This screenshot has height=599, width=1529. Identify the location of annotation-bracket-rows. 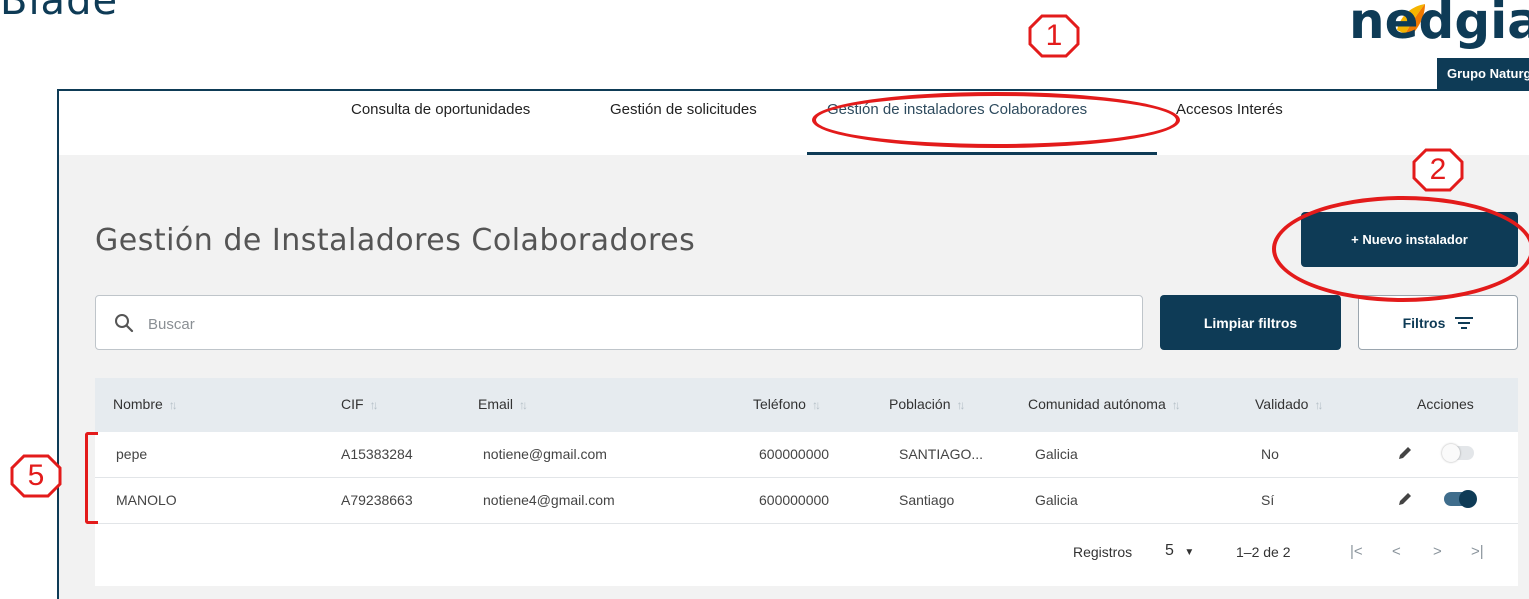
(91, 478).